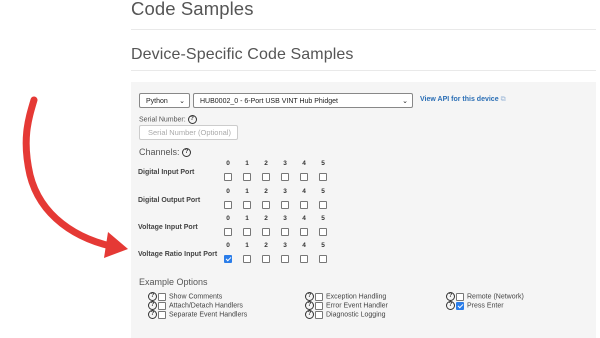 The image size is (600, 338). What do you see at coordinates (346, 305) in the screenshot?
I see `example-option: ? Error Event Handler` at bounding box center [346, 305].